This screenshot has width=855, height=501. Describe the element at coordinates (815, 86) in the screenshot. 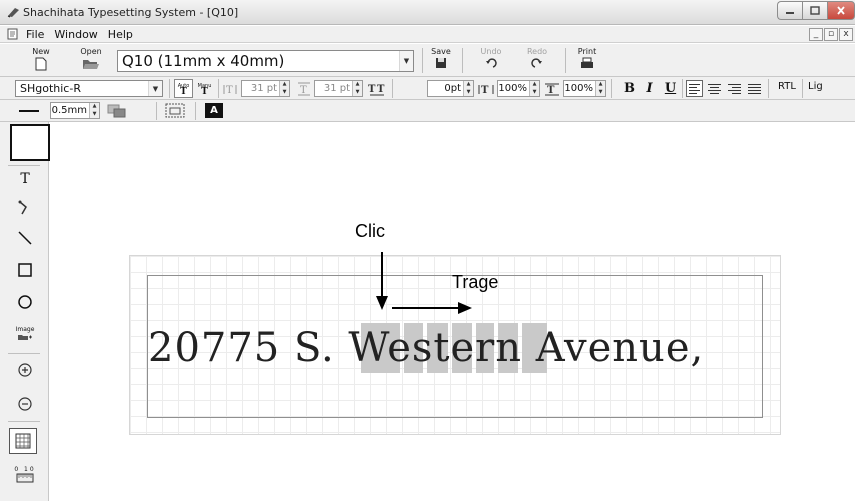

I see `ligature-button: Lig` at that location.